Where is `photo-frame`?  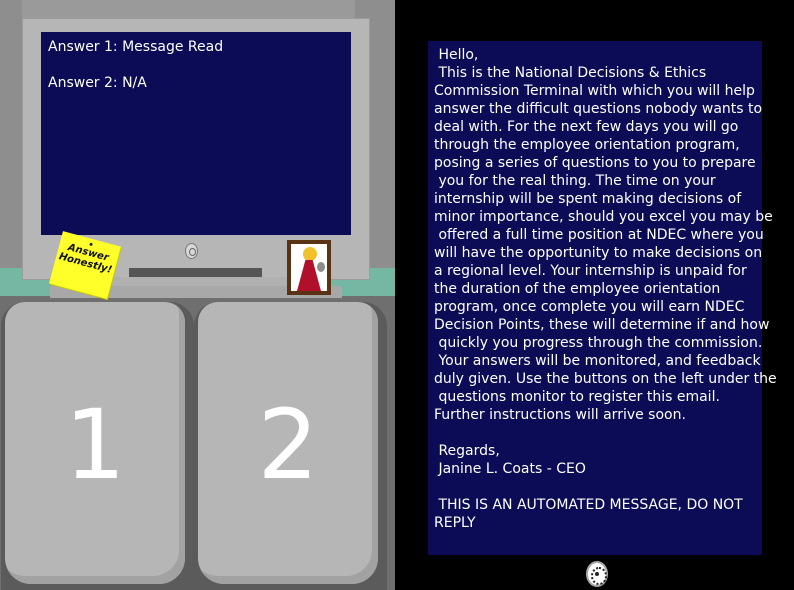 photo-frame is located at coordinates (309, 267).